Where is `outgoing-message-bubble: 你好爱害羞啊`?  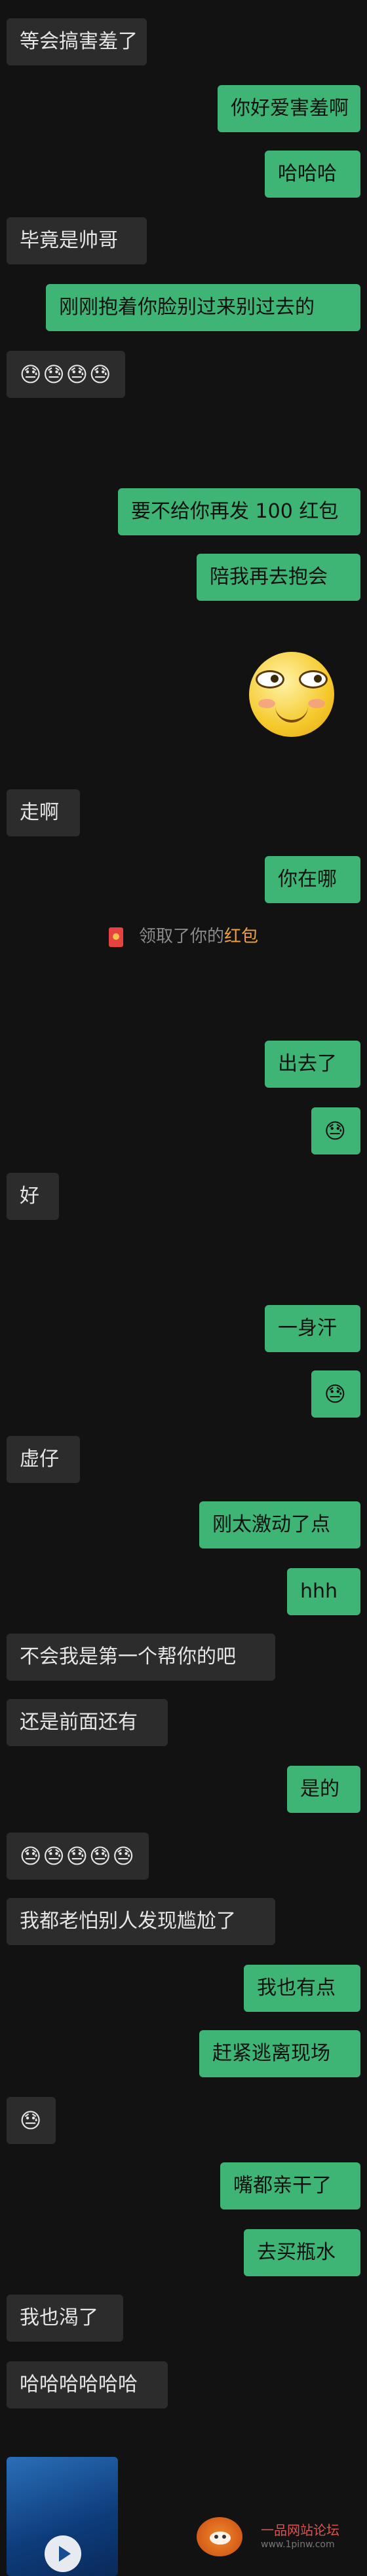
outgoing-message-bubble: 你好爱害羞啊 is located at coordinates (289, 108).